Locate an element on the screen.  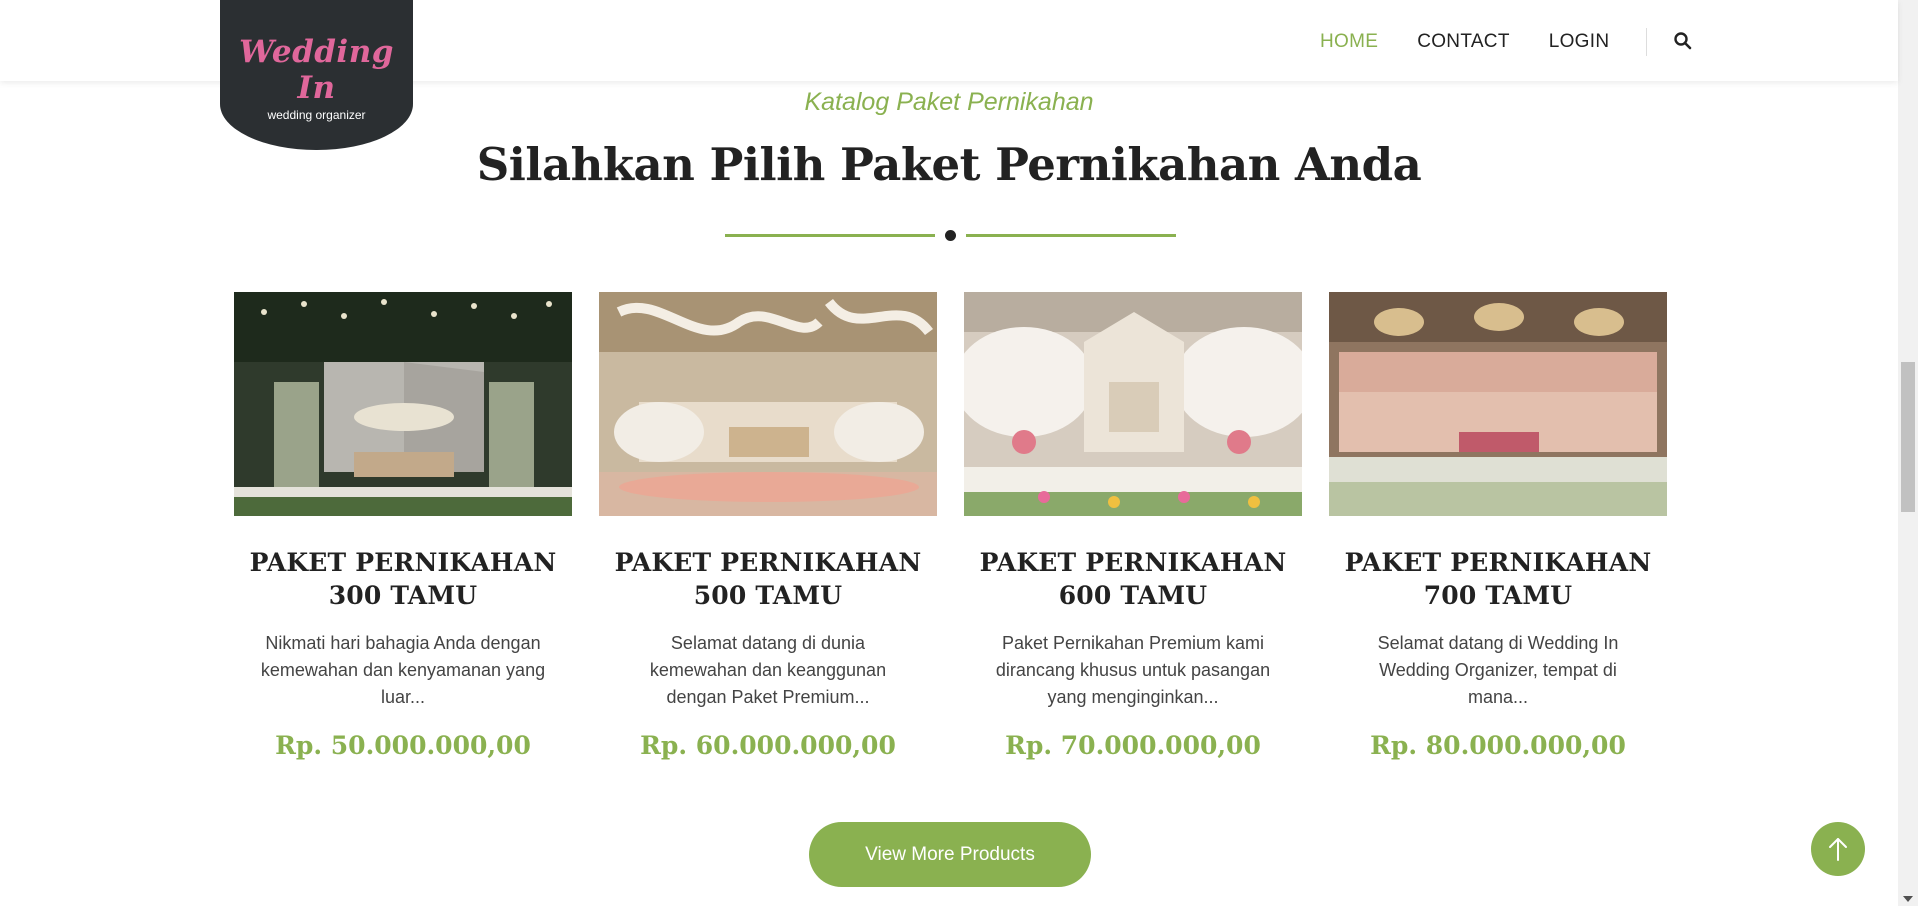
nav-login-link: LOGIN is located at coordinates (1579, 42).